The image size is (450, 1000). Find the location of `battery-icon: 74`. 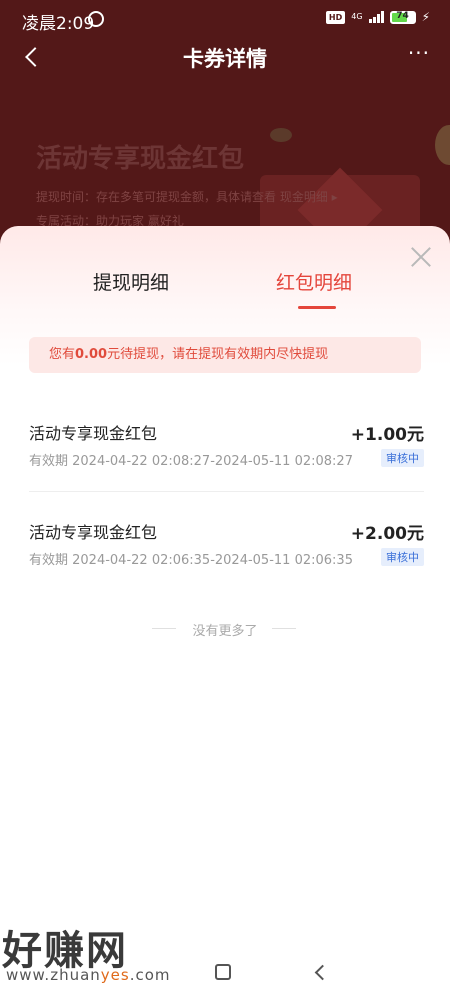

battery-icon: 74 is located at coordinates (402, 17).